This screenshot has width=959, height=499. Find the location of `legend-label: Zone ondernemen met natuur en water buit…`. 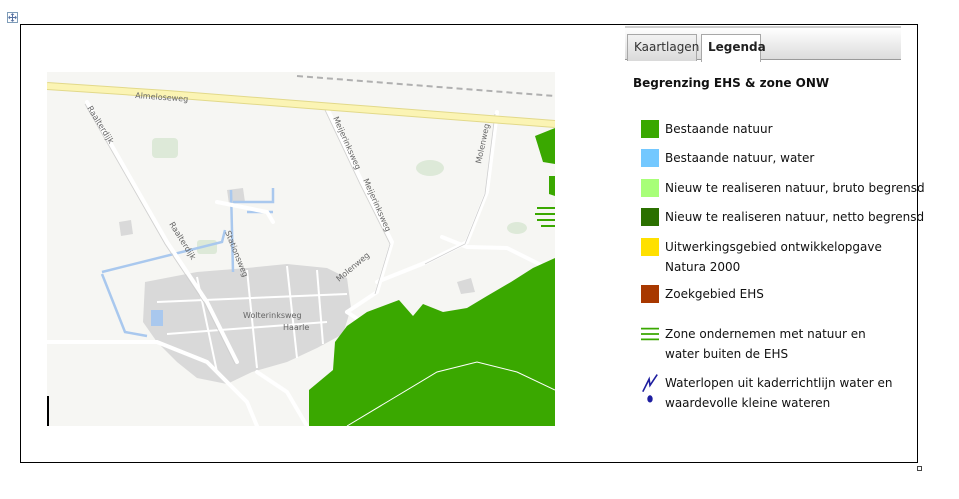

legend-label: Zone ondernemen met natuur en water buit… is located at coordinates (765, 344).